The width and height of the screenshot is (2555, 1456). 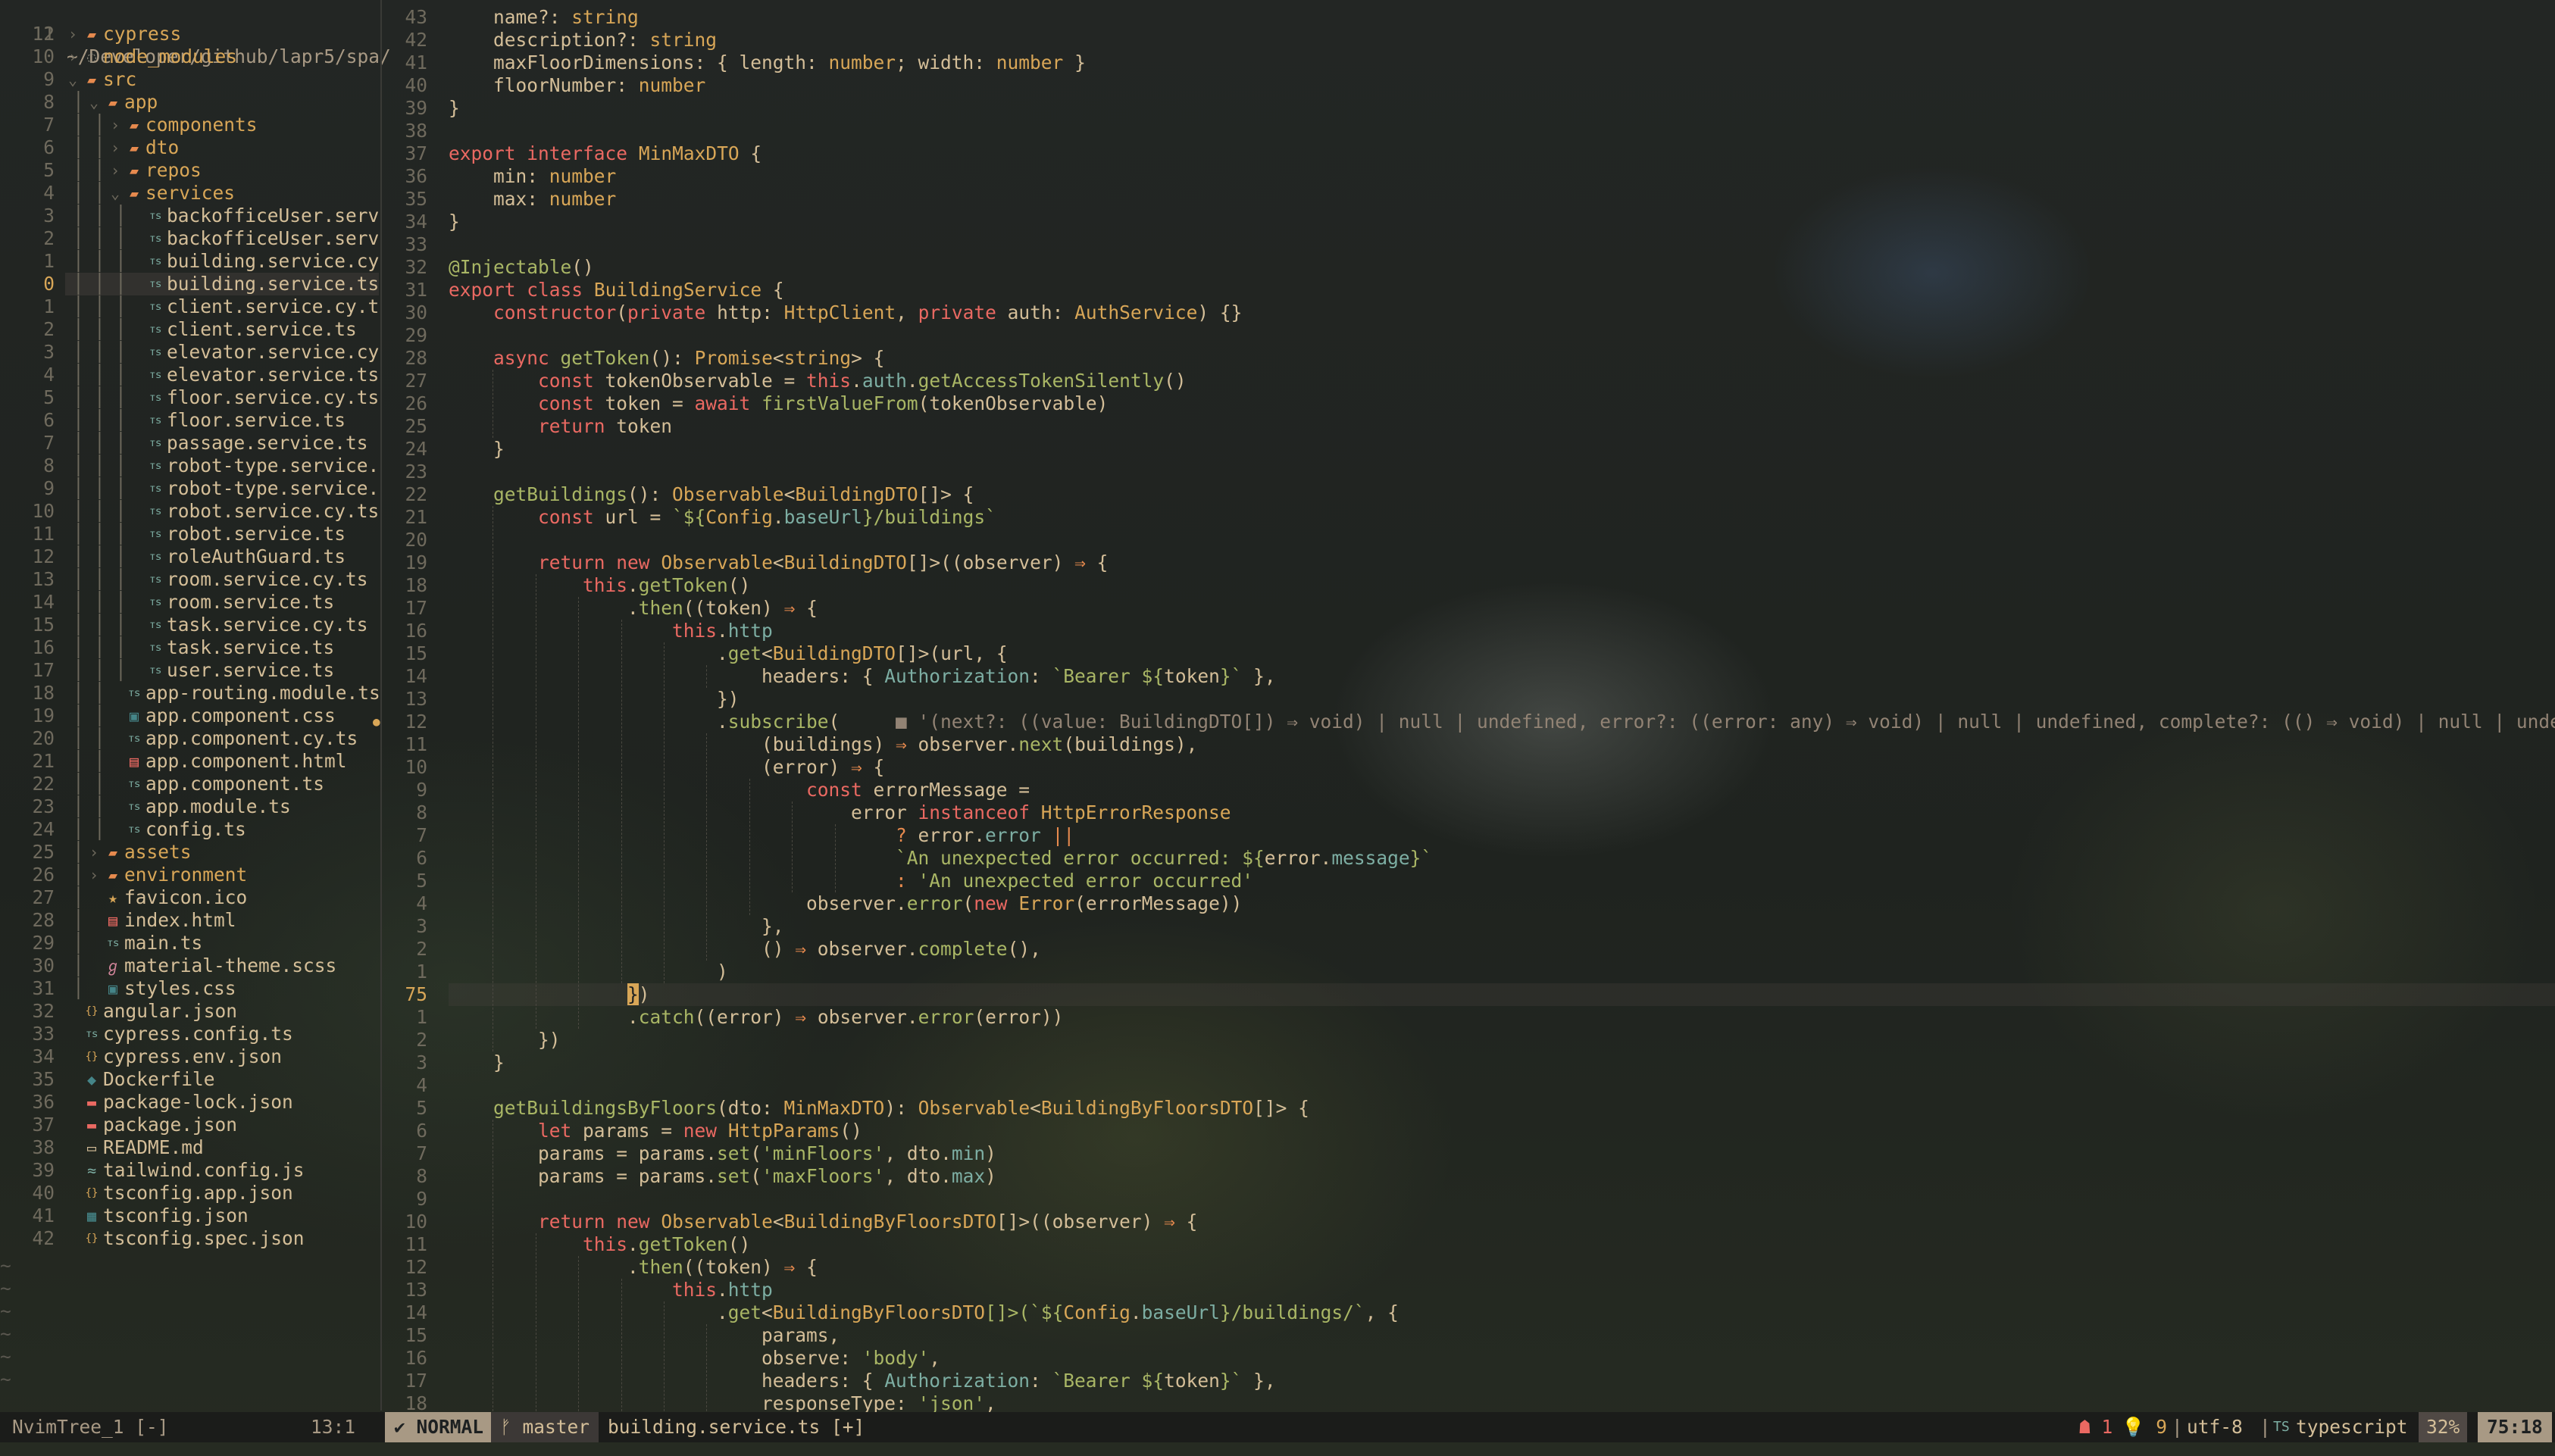 I want to click on tree-folder-item: 25 │ › ▰ assets, so click(x=189, y=852).